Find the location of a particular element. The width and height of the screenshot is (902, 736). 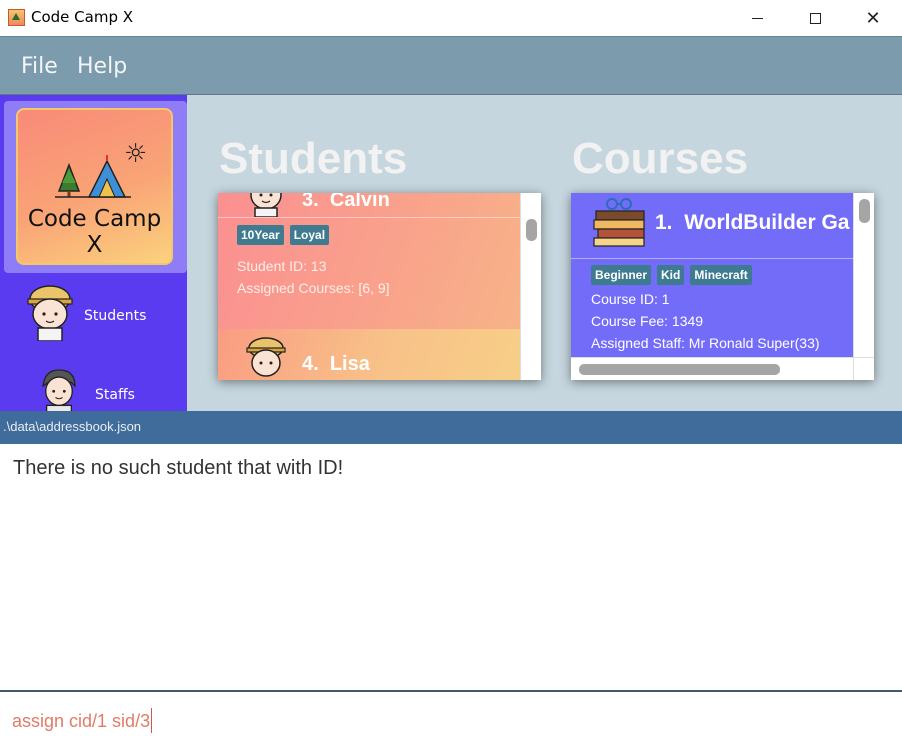

assigned-courses: Assigned Courses: [6, 9] is located at coordinates (313, 288).